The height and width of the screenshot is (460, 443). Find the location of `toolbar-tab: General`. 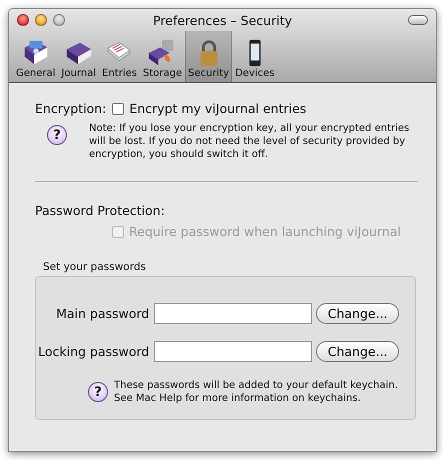

toolbar-tab: General is located at coordinates (35, 56).